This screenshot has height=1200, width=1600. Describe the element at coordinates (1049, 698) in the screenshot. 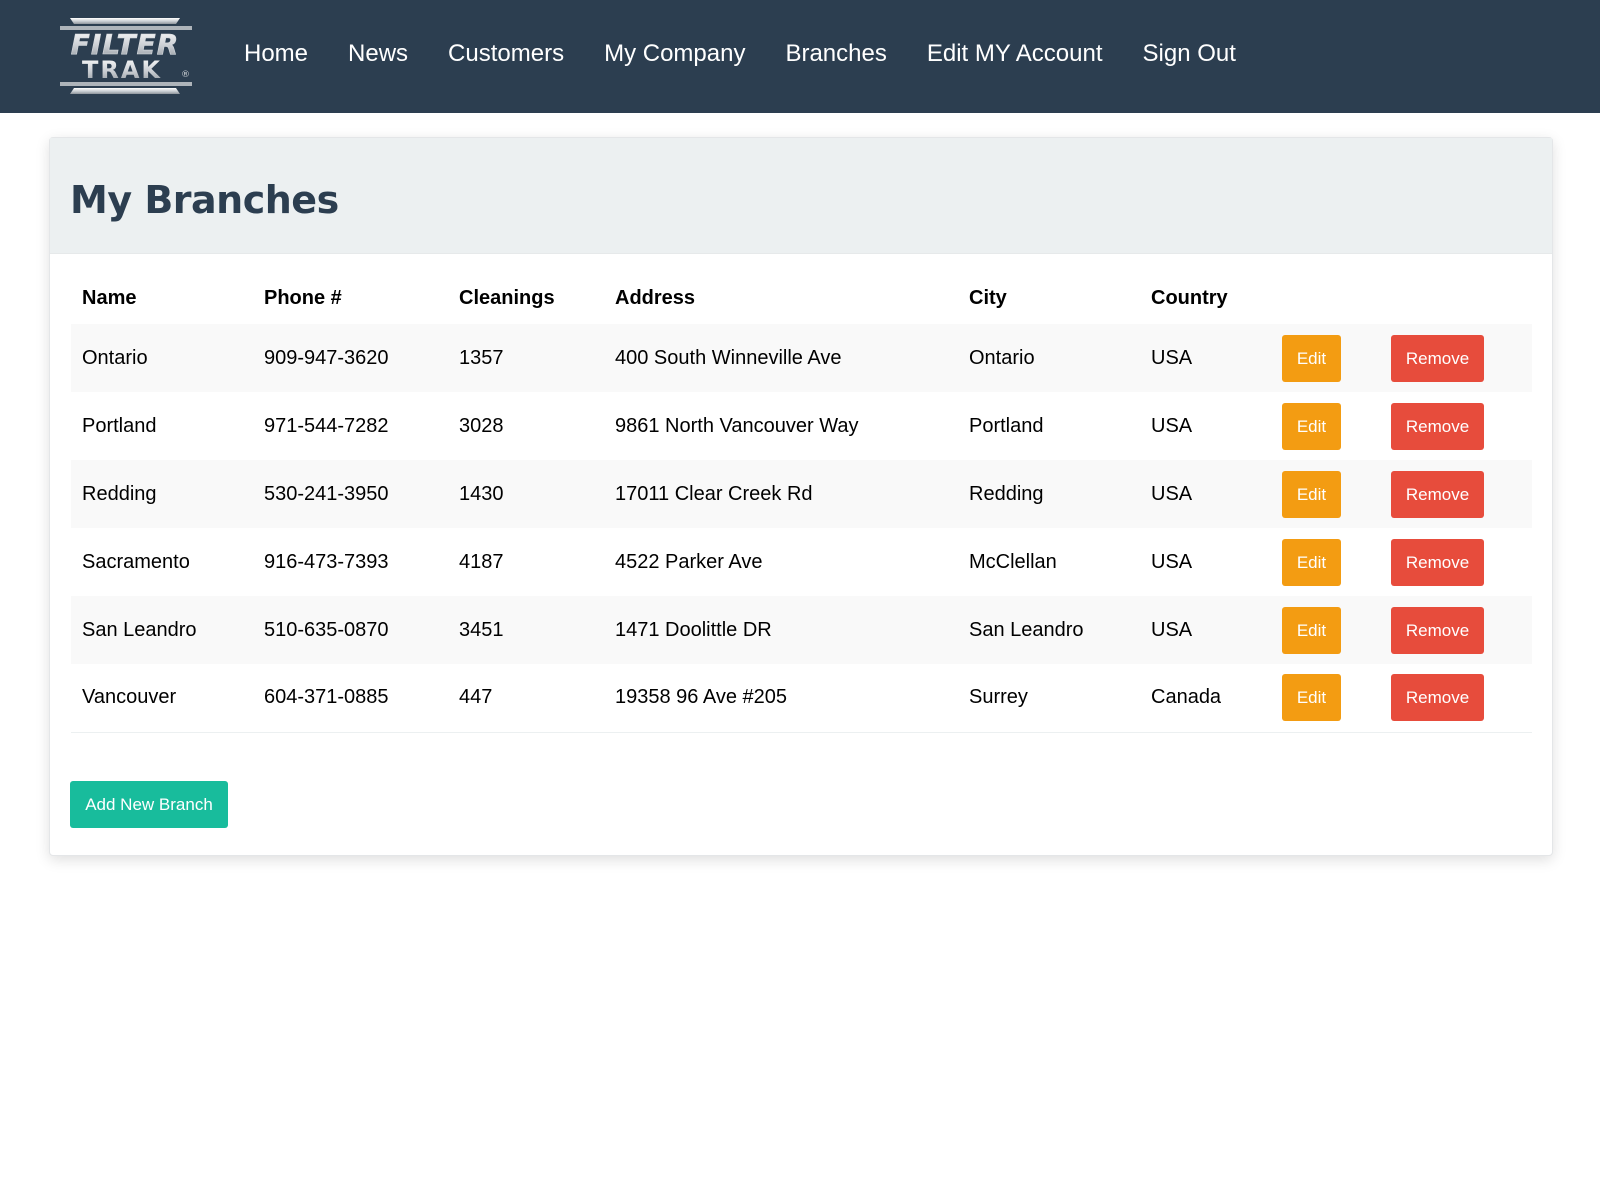

I see `cell-city: Surrey` at that location.